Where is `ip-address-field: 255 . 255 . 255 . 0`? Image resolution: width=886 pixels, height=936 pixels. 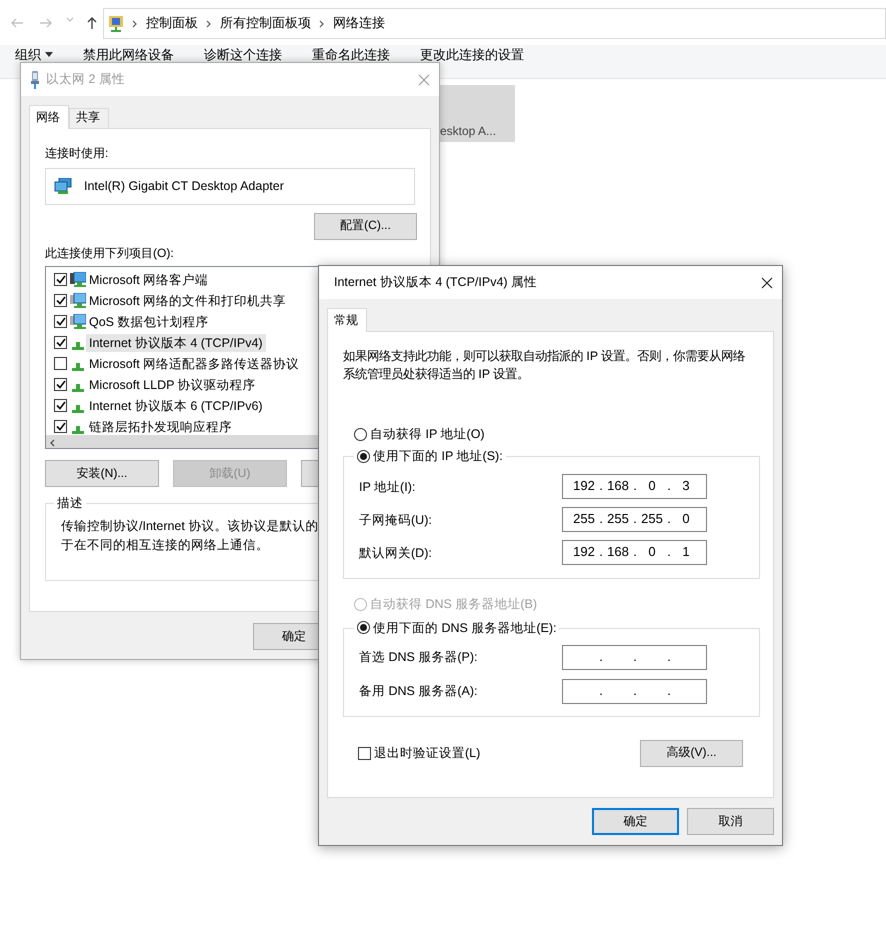
ip-address-field: 255 . 255 . 255 . 0 is located at coordinates (634, 519).